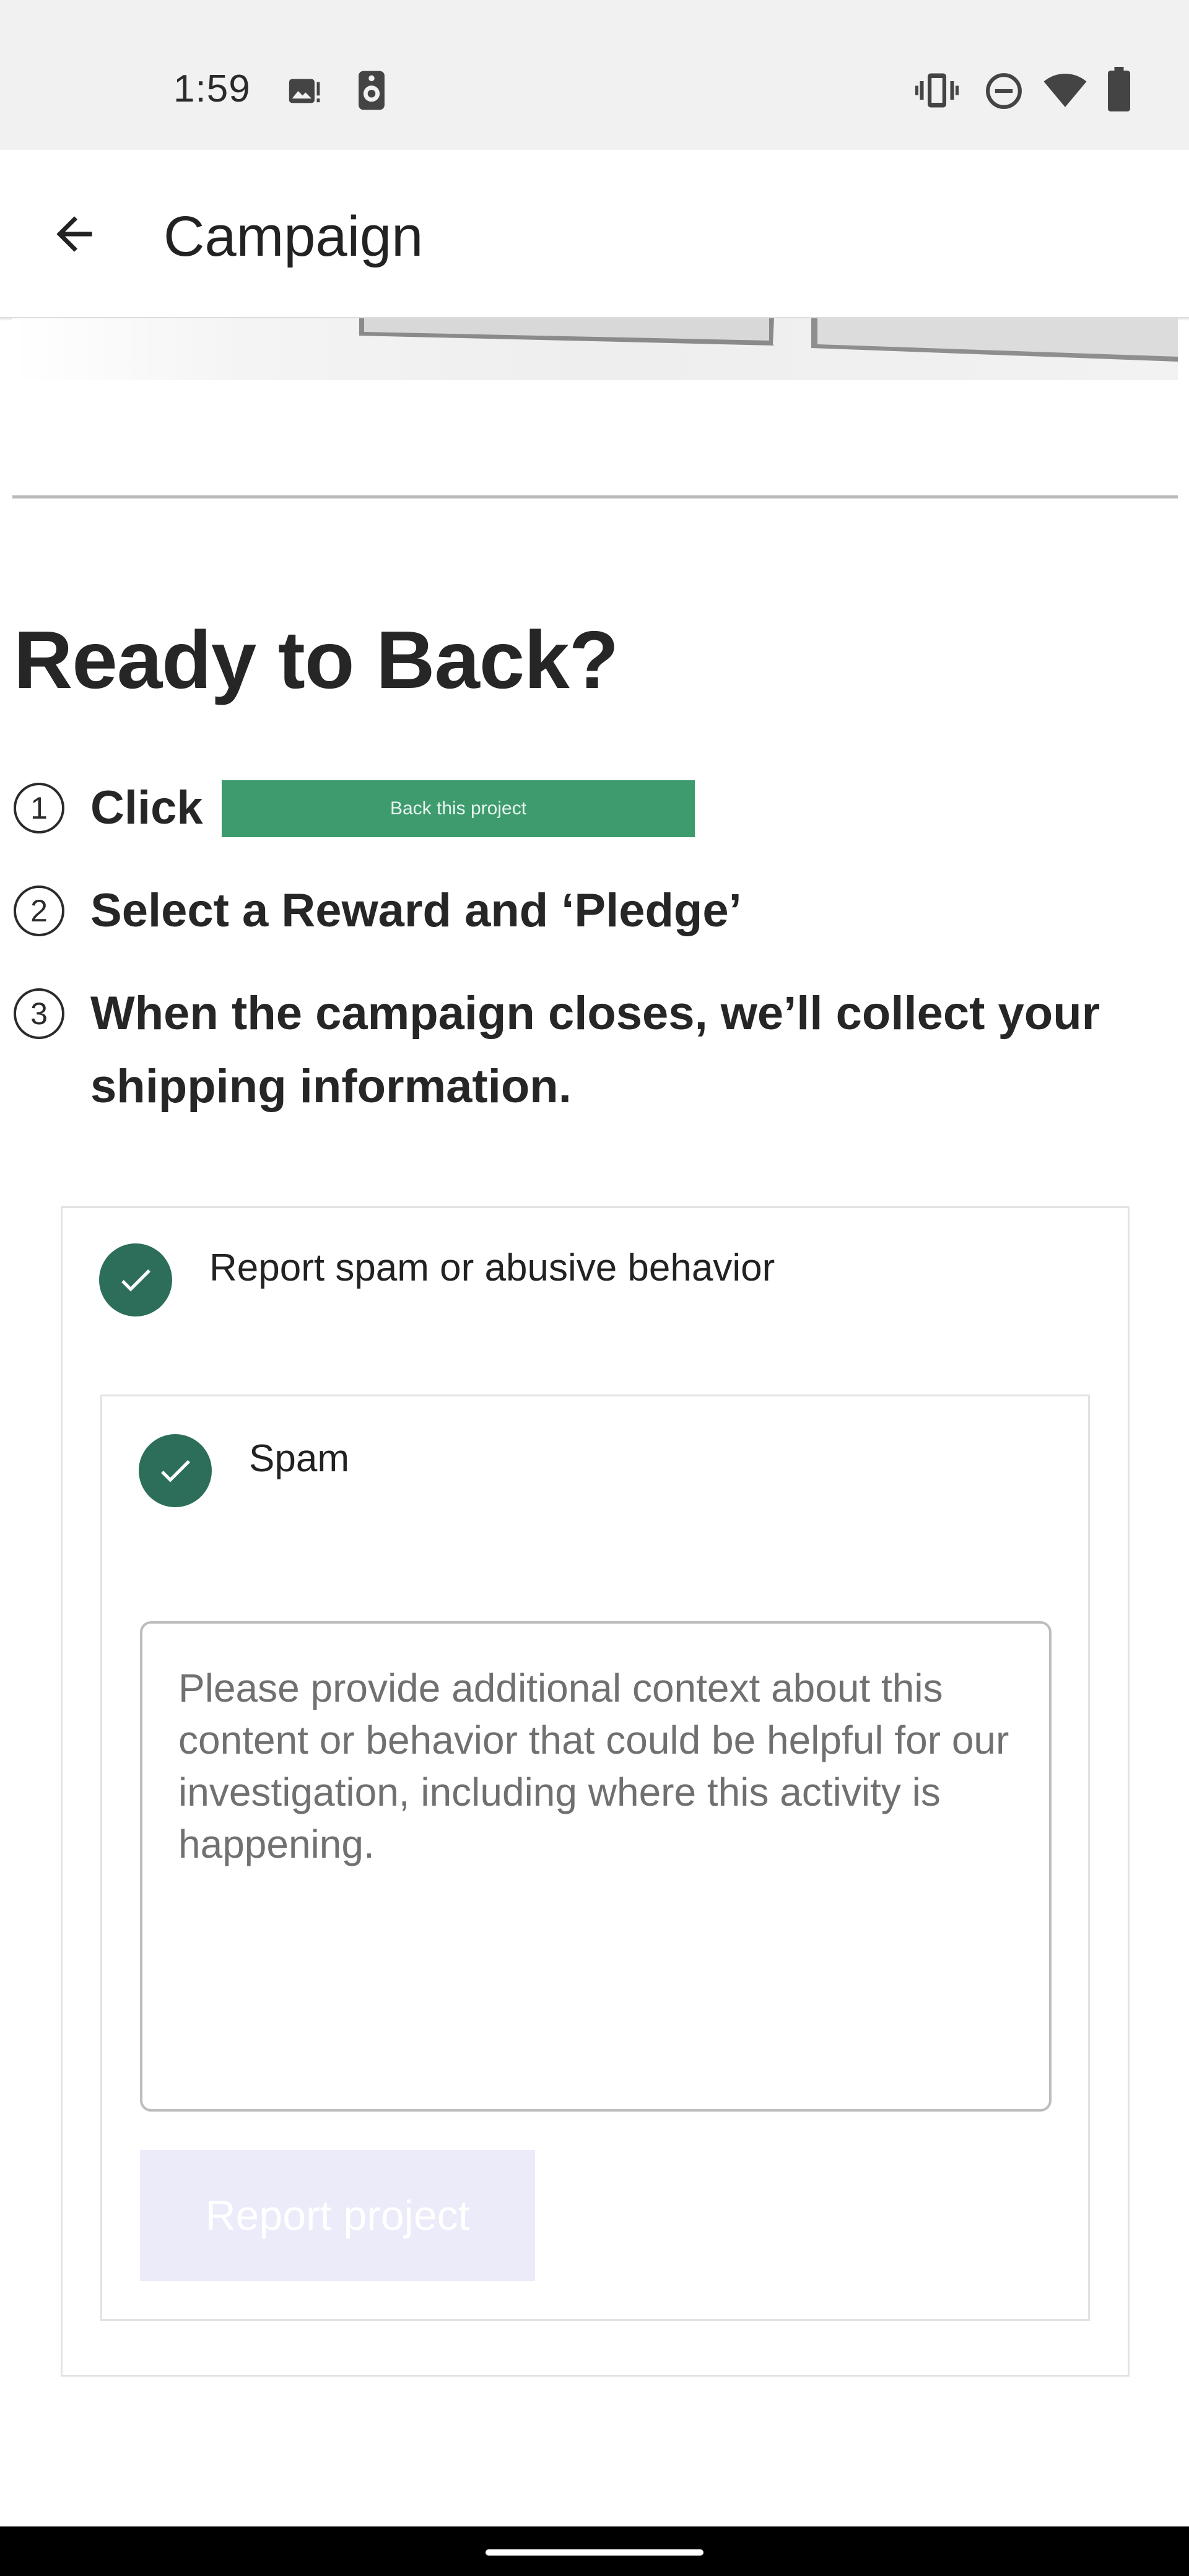  What do you see at coordinates (1065, 90) in the screenshot?
I see `wifi-icon` at bounding box center [1065, 90].